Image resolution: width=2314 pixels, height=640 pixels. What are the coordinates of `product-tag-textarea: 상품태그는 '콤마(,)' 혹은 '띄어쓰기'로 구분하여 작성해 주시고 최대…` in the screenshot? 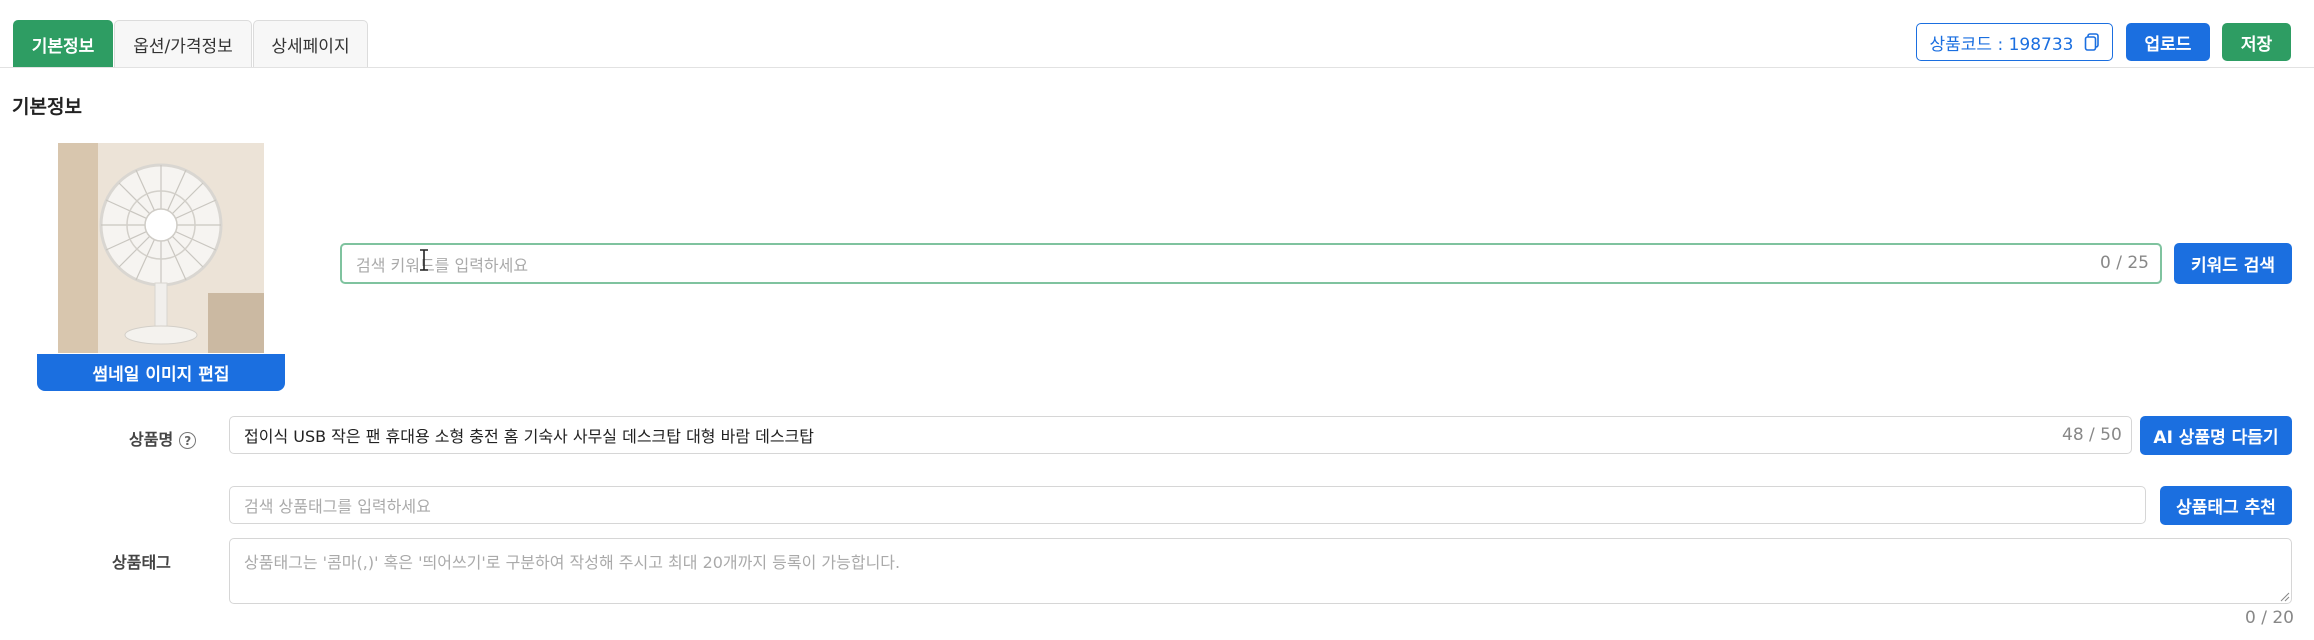 It's located at (1260, 571).